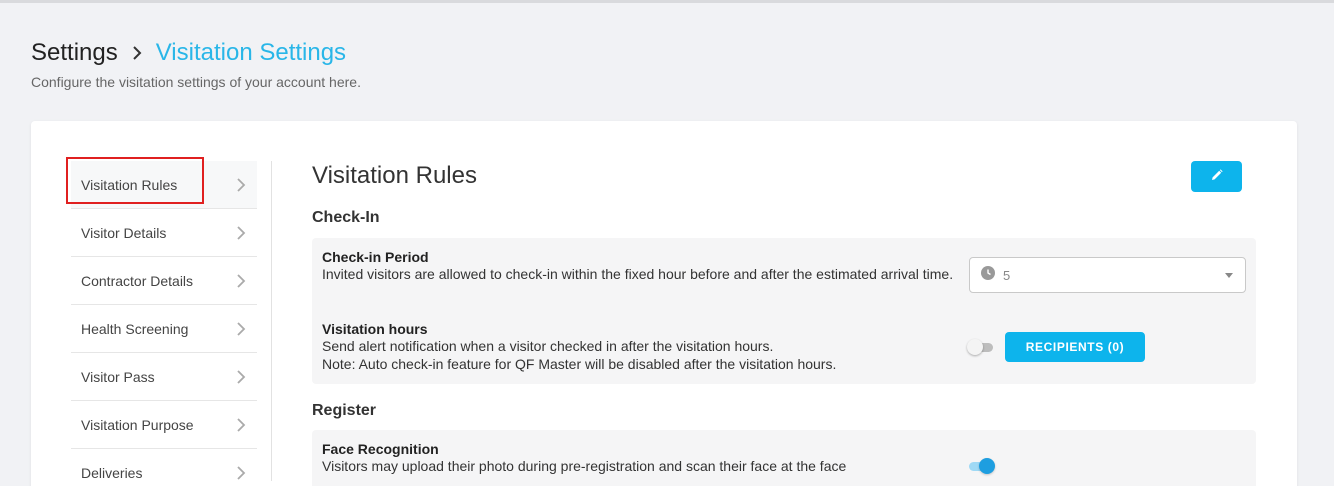 The image size is (1334, 486). What do you see at coordinates (135, 328) in the screenshot?
I see `sidebar-item-label: Health Screening` at bounding box center [135, 328].